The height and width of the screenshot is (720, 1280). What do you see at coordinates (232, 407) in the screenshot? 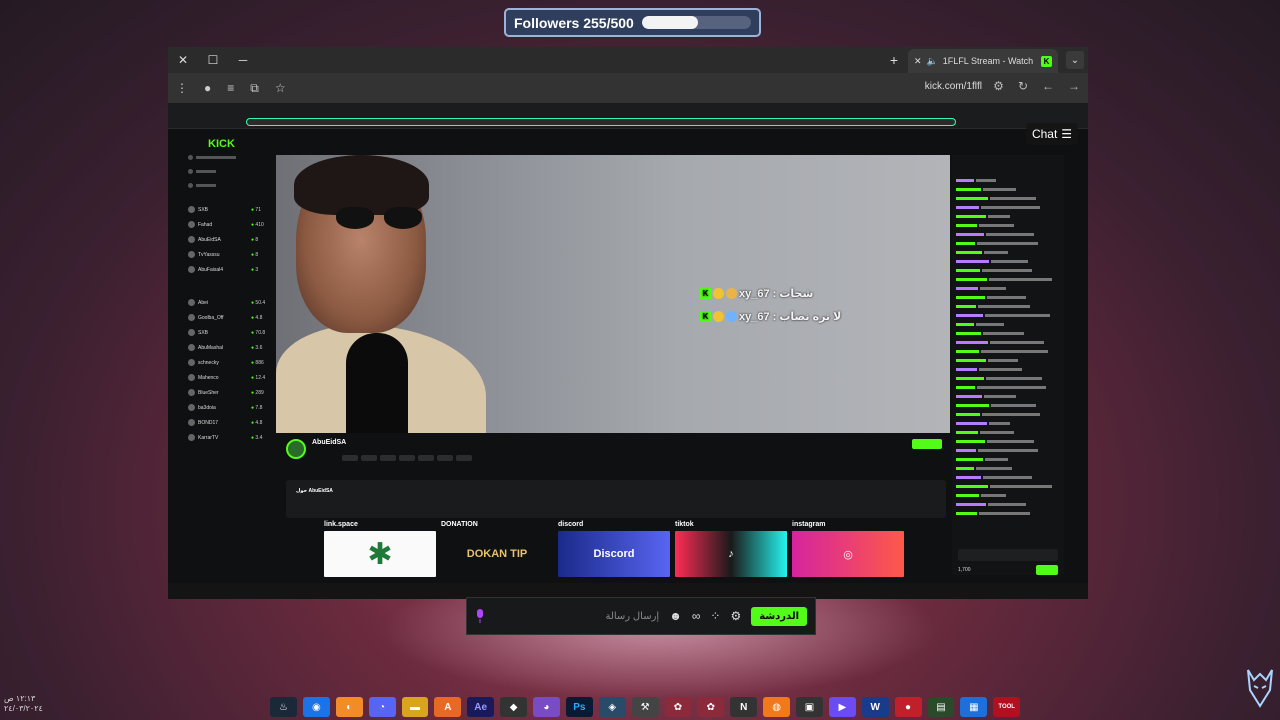
I see `channel-item: ba3doia ● 7.8` at bounding box center [232, 407].